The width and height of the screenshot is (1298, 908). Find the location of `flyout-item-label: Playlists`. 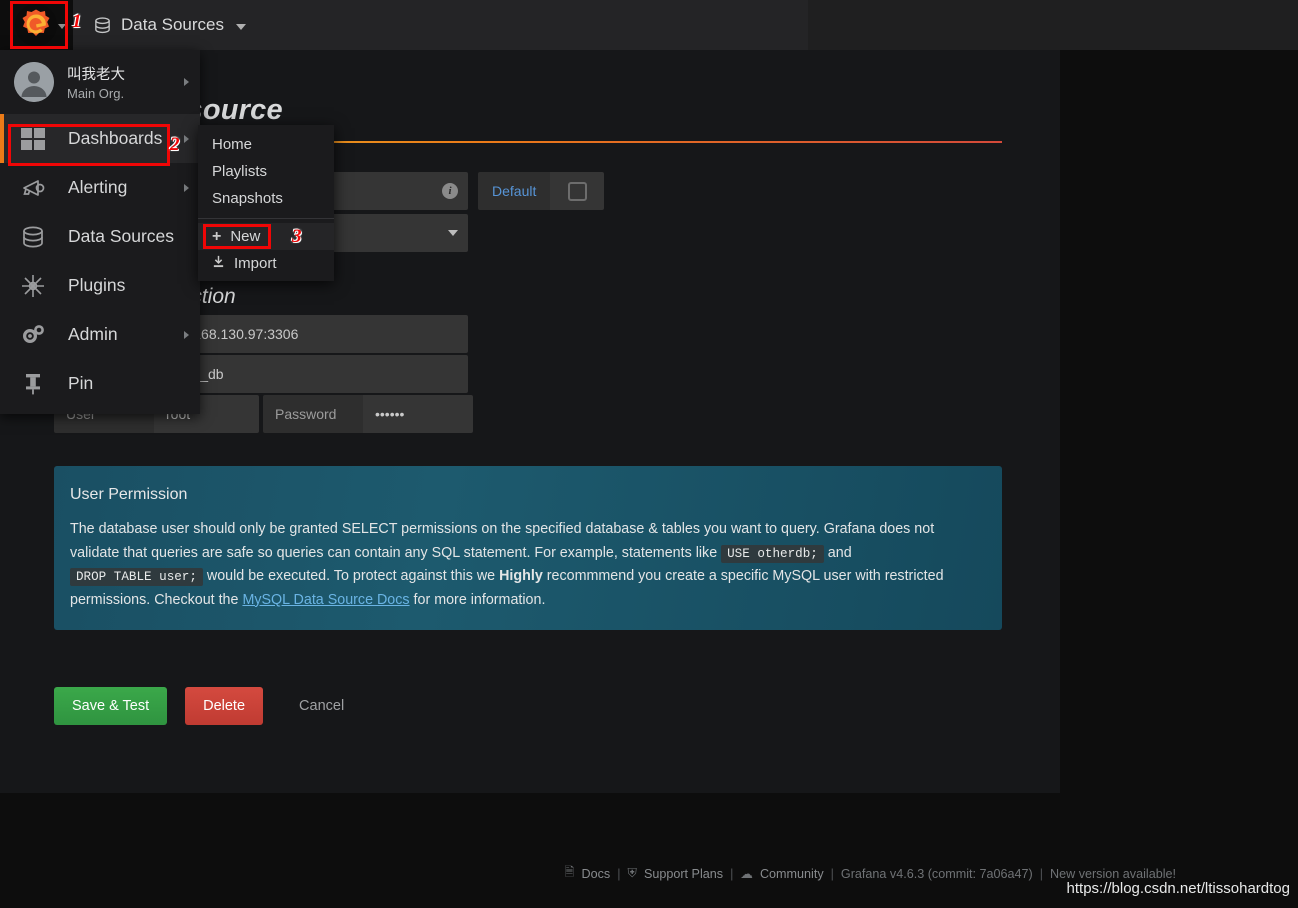

flyout-item-label: Playlists is located at coordinates (240, 171).